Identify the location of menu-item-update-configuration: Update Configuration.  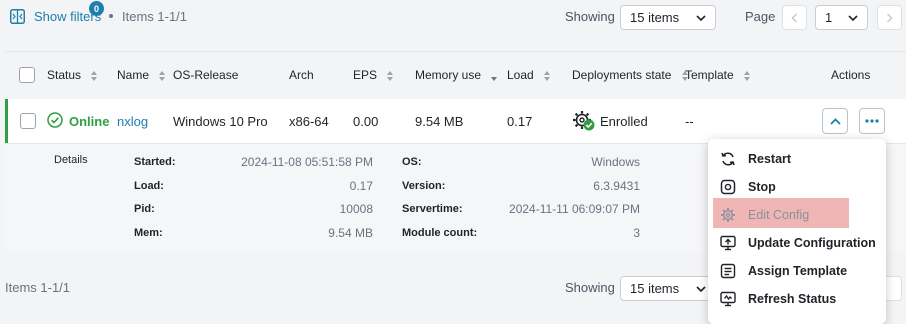
(797, 243).